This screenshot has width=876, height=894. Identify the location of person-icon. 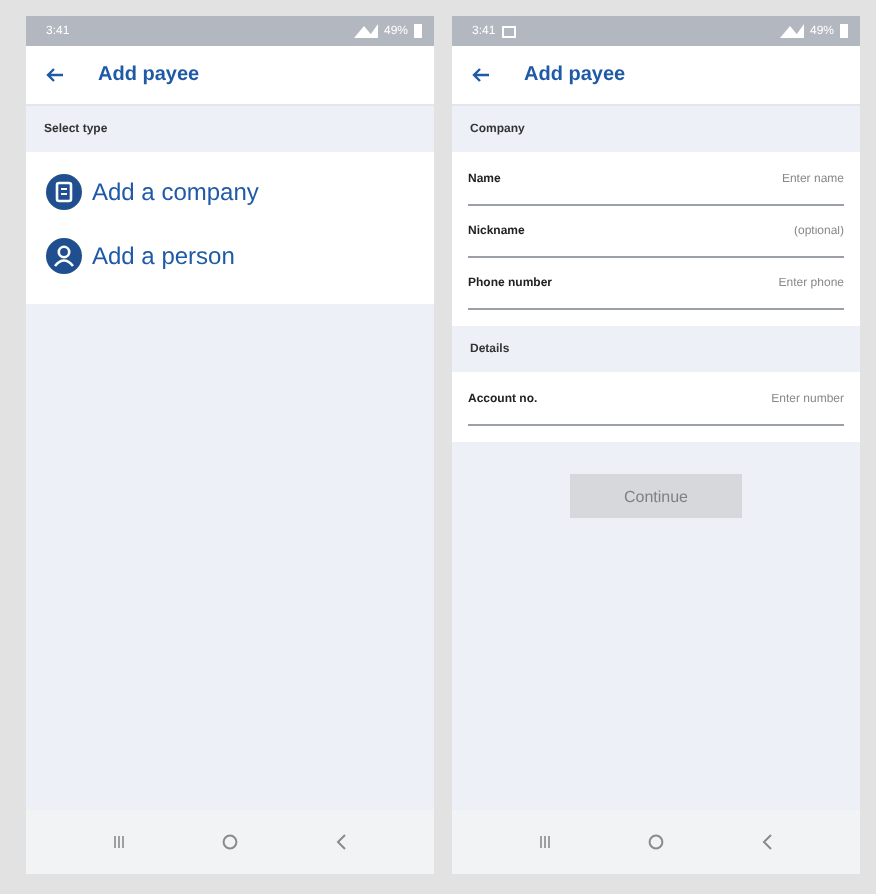
(64, 256).